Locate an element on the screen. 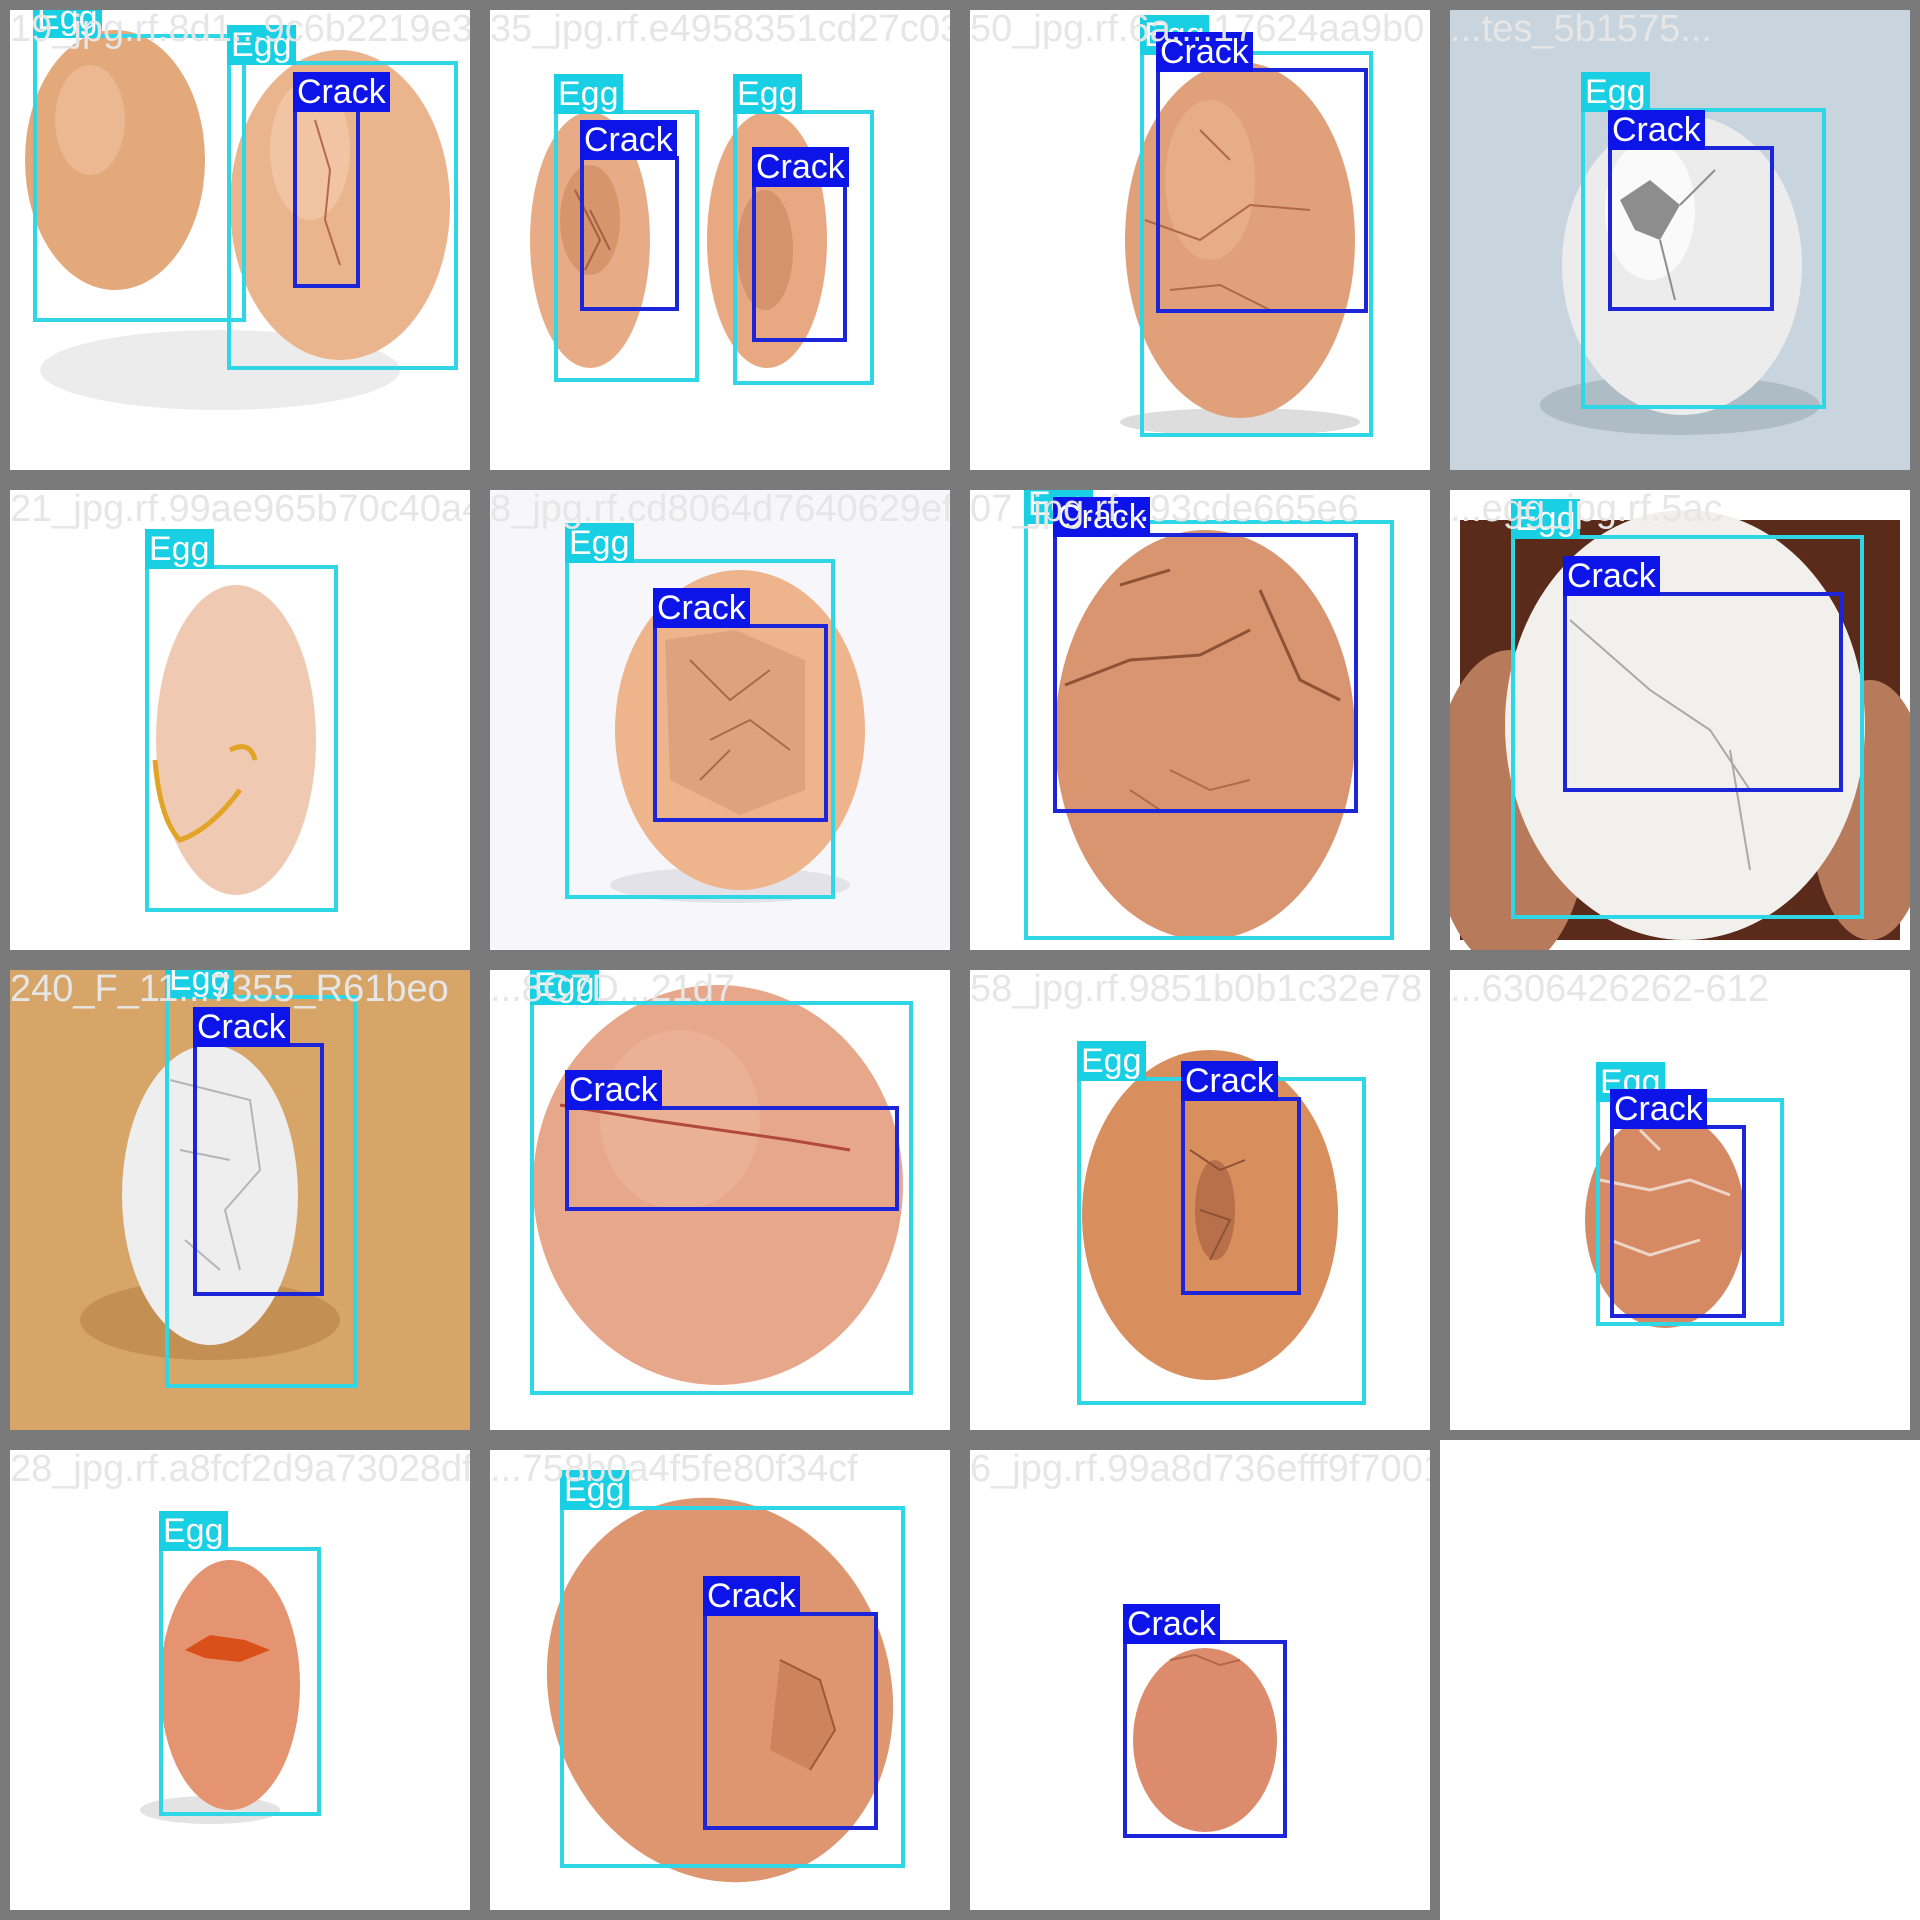  image-tile-11: 58_jpg.rf.9851b0b1c32e78 Egg Crack is located at coordinates (1200, 1200).